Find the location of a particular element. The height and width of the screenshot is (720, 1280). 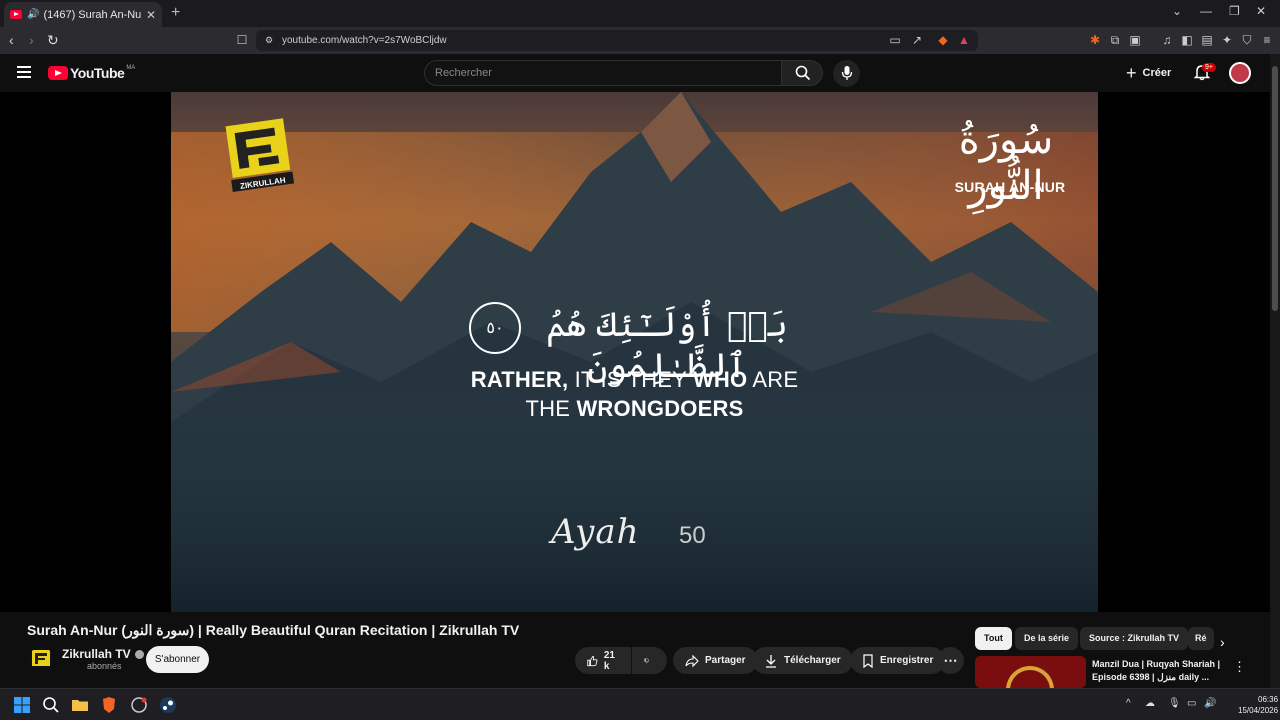

create-button: + Créer is located at coordinates (1148, 73).